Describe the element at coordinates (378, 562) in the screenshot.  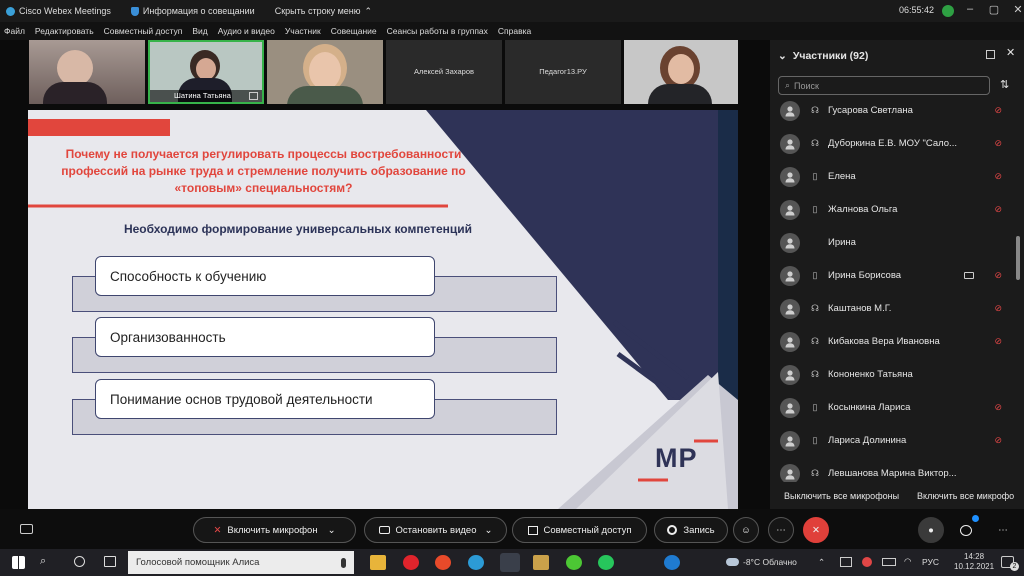
I see `file-explorer-icon` at that location.